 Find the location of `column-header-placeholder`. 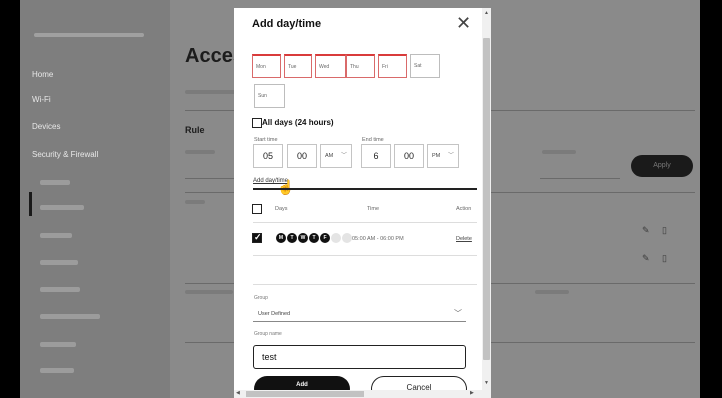

column-header-placeholder is located at coordinates (195, 202).